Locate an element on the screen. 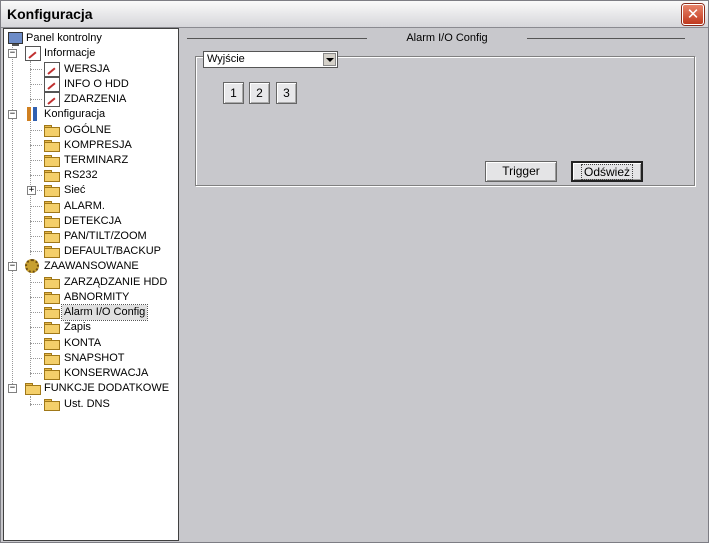 Image resolution: width=709 pixels, height=543 pixels. tree-group-informacje: − Informacje is located at coordinates (89, 53).